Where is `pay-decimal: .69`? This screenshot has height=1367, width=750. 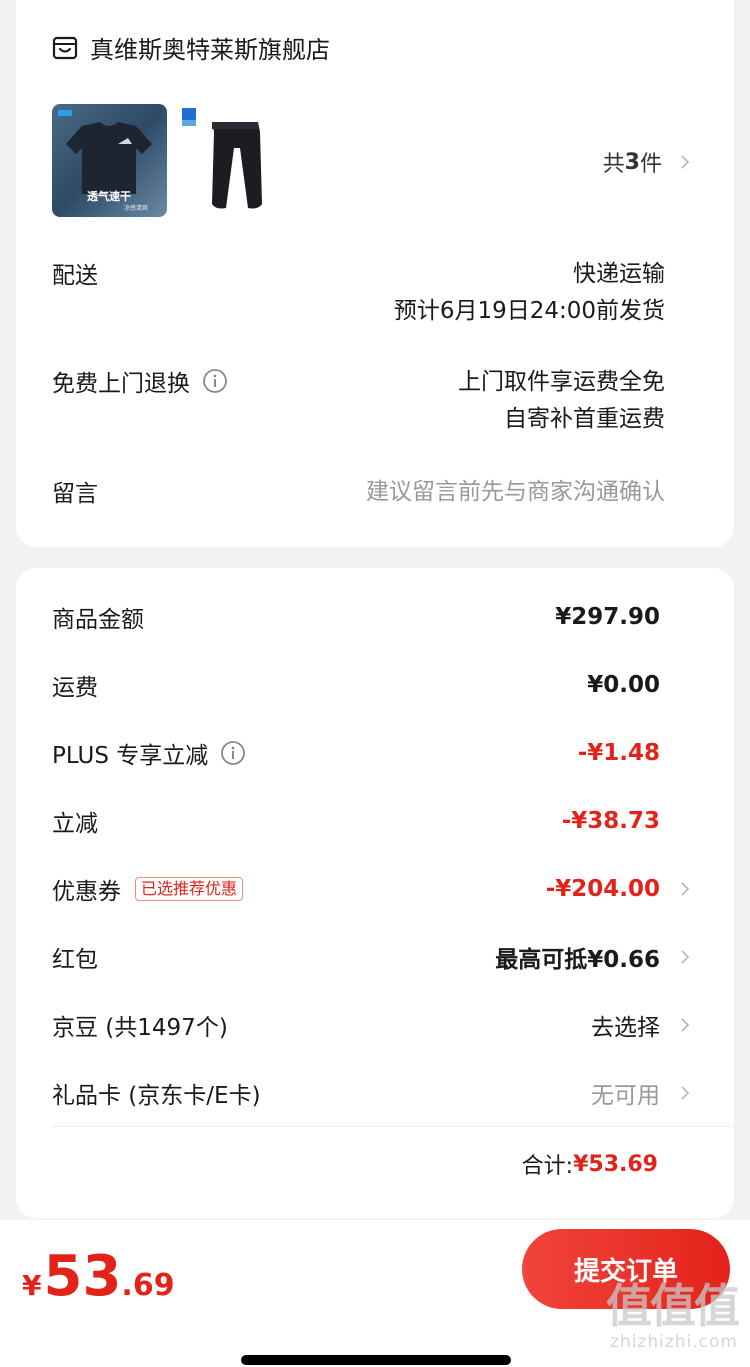
pay-decimal: .69 is located at coordinates (148, 1285).